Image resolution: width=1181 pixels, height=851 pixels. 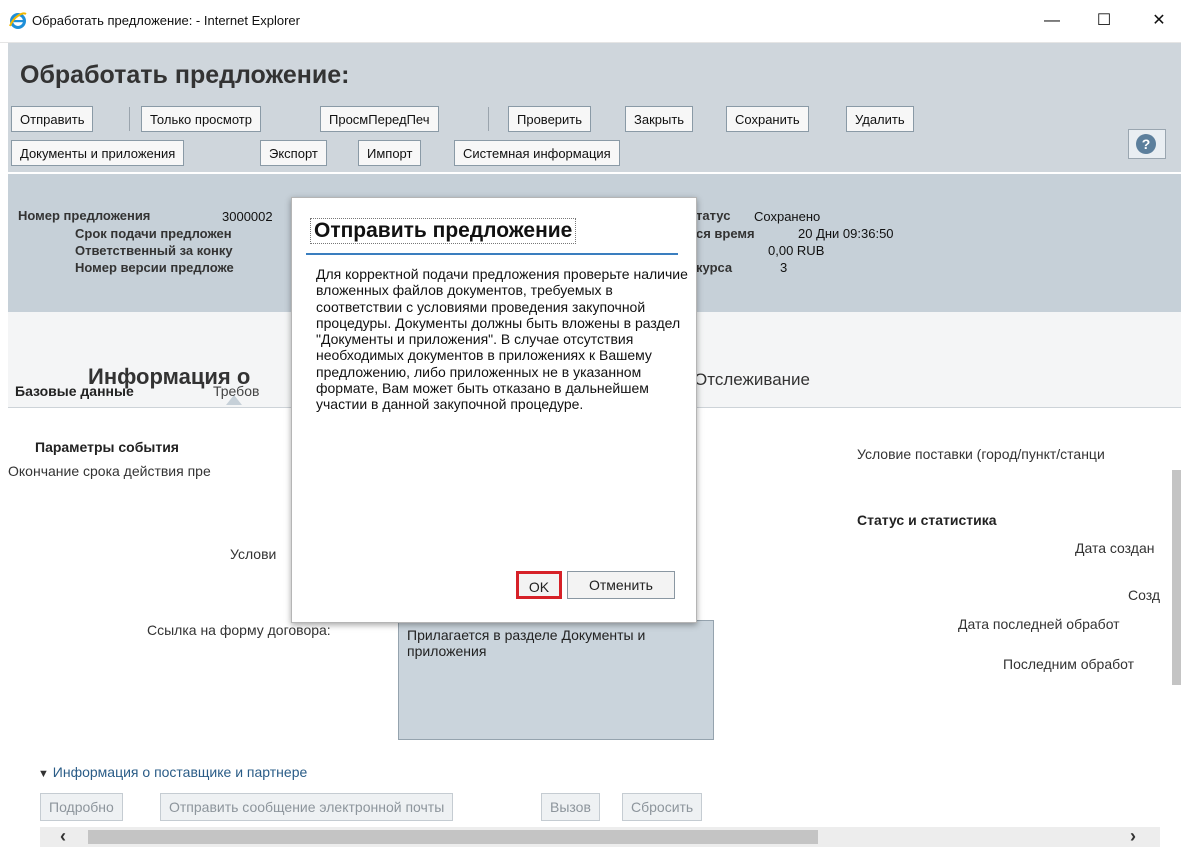 I want to click on remaining-time-value: 20 Дни 09:36:50, so click(x=846, y=233).